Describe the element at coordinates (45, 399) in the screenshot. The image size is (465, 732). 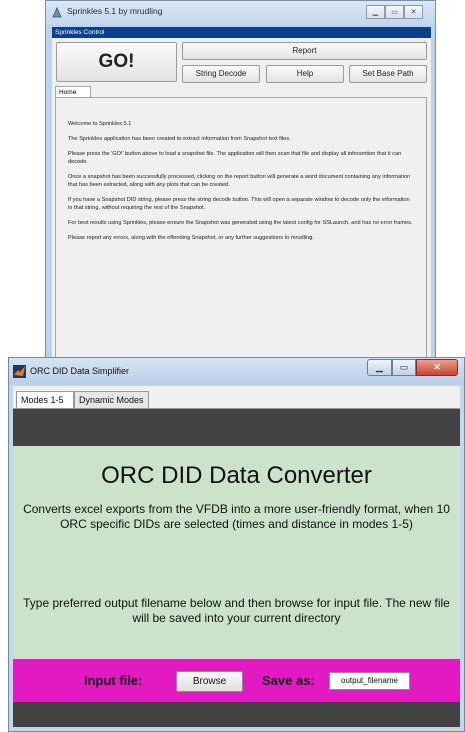
I see `tab-modes-1-5: Modes 1-5` at that location.